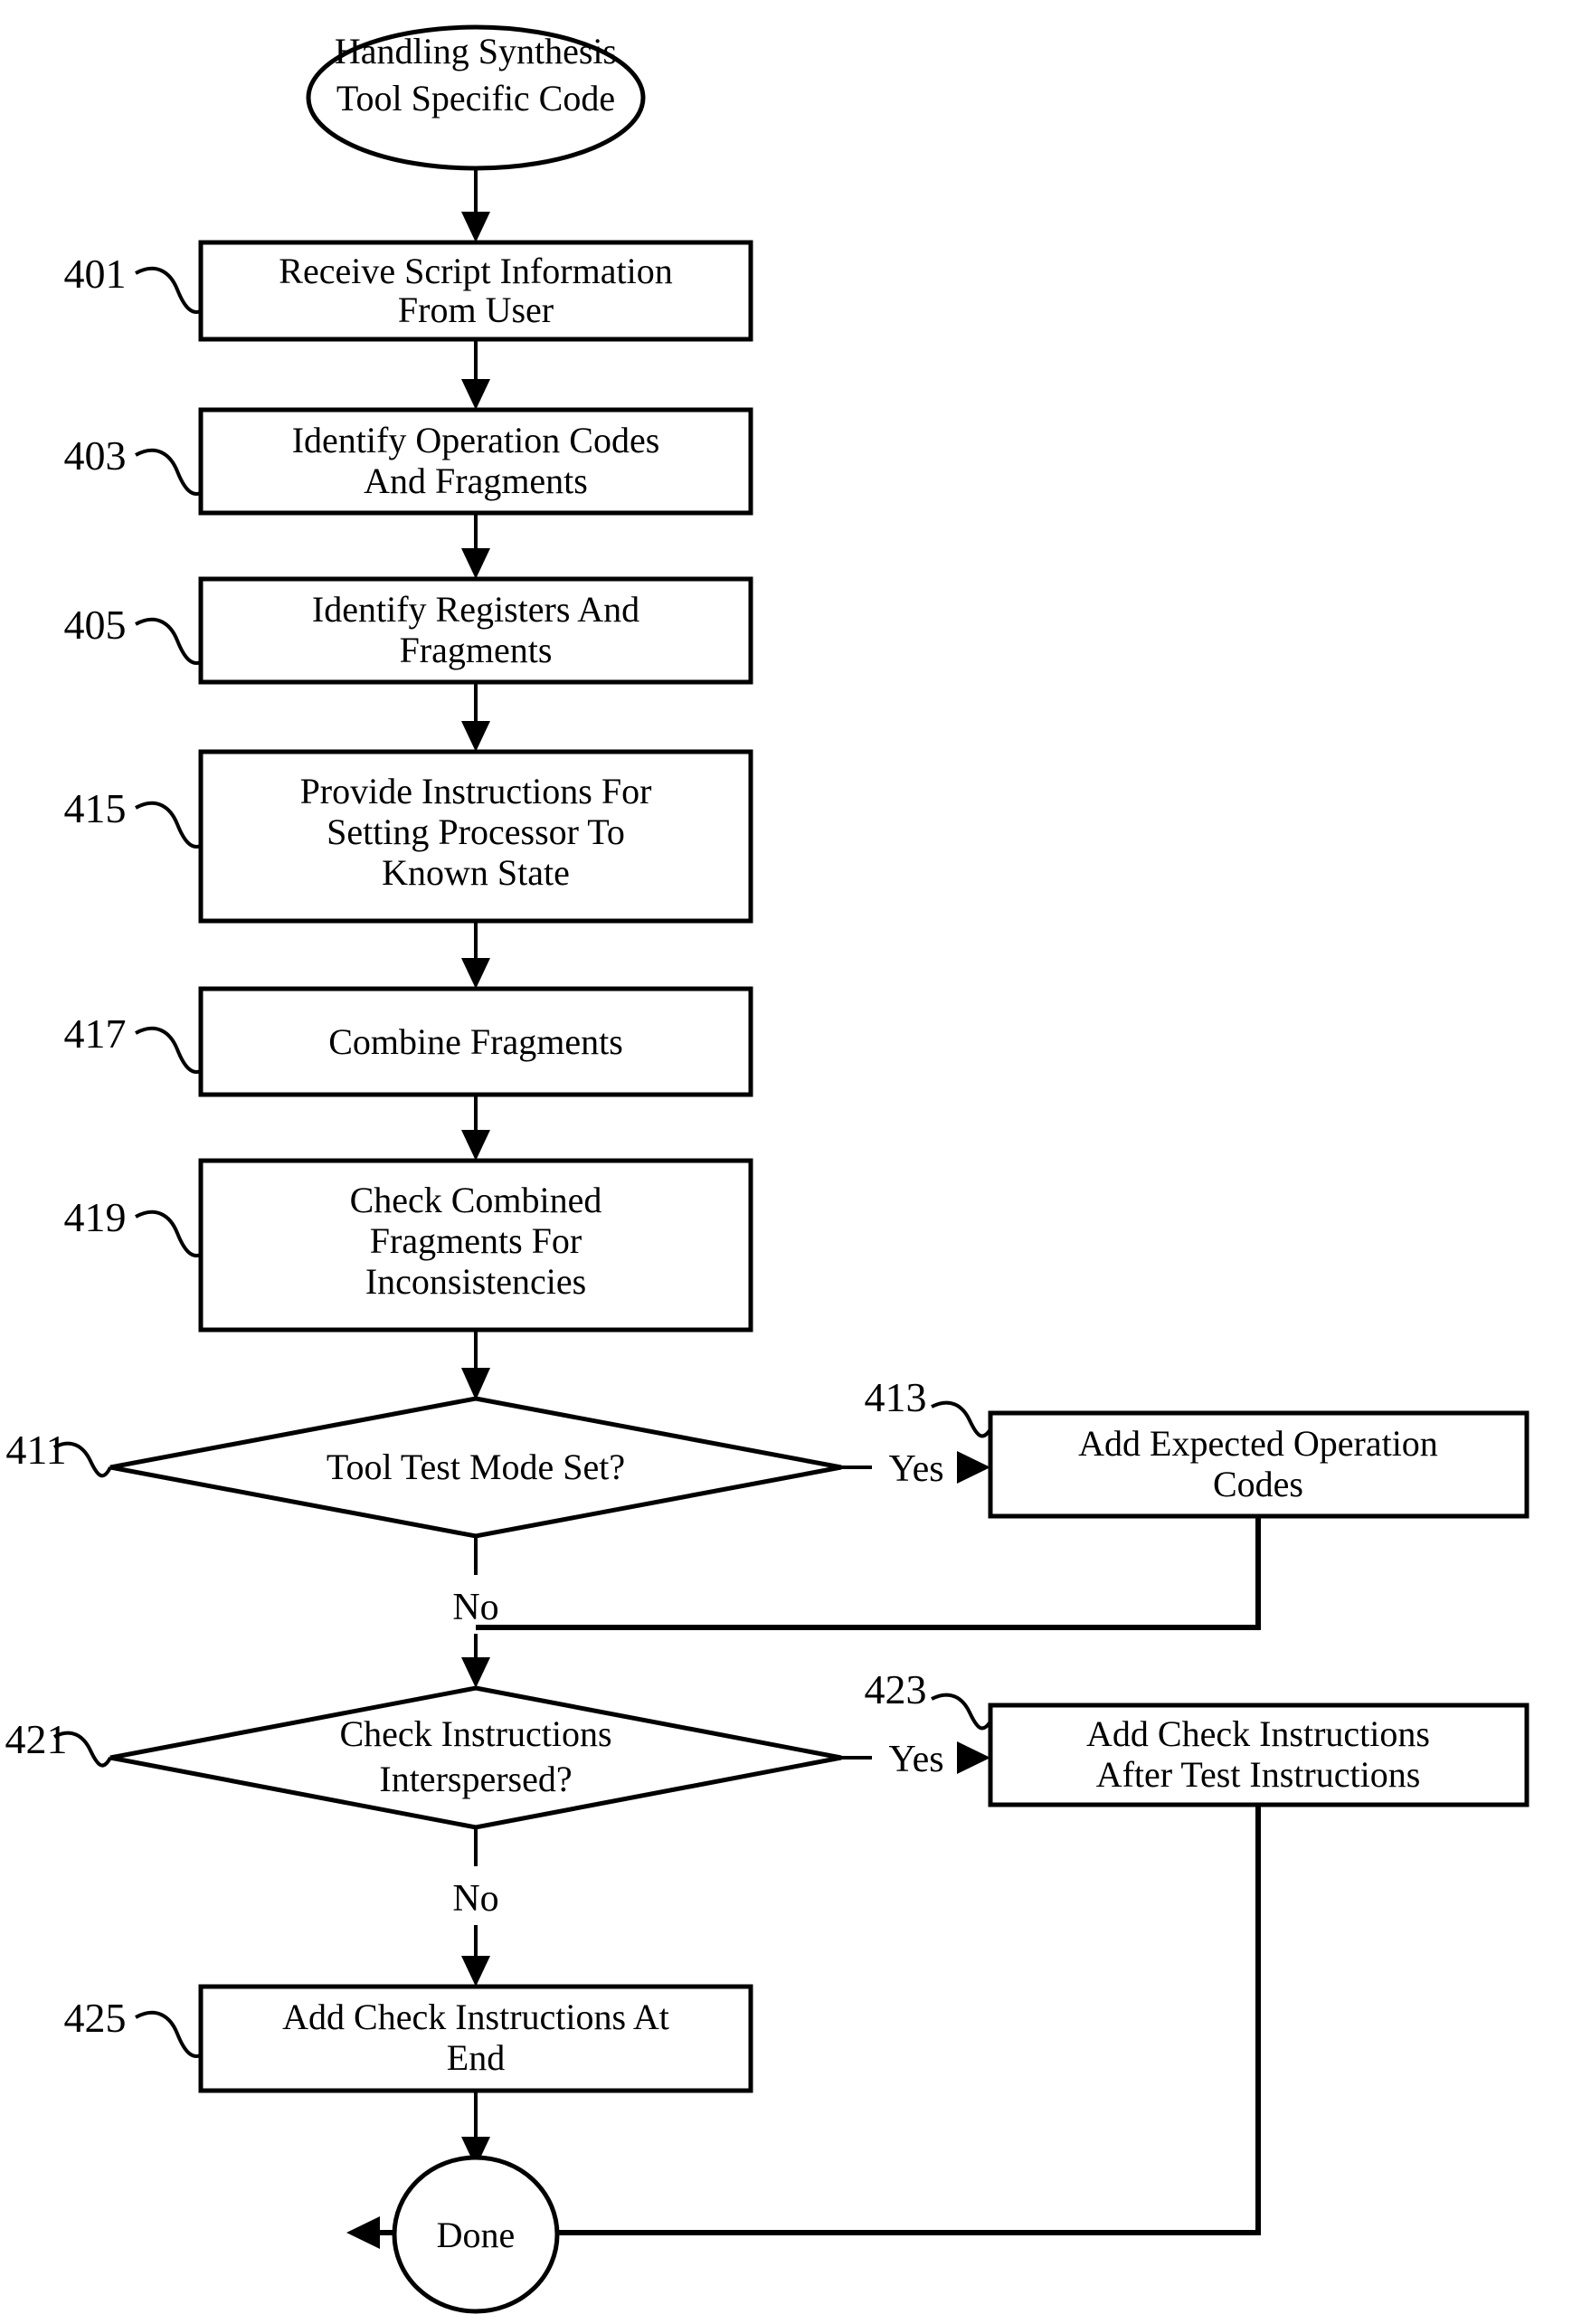 The image size is (1572, 2324). What do you see at coordinates (896, 1689) in the screenshot?
I see `step-423-ref: 423` at bounding box center [896, 1689].